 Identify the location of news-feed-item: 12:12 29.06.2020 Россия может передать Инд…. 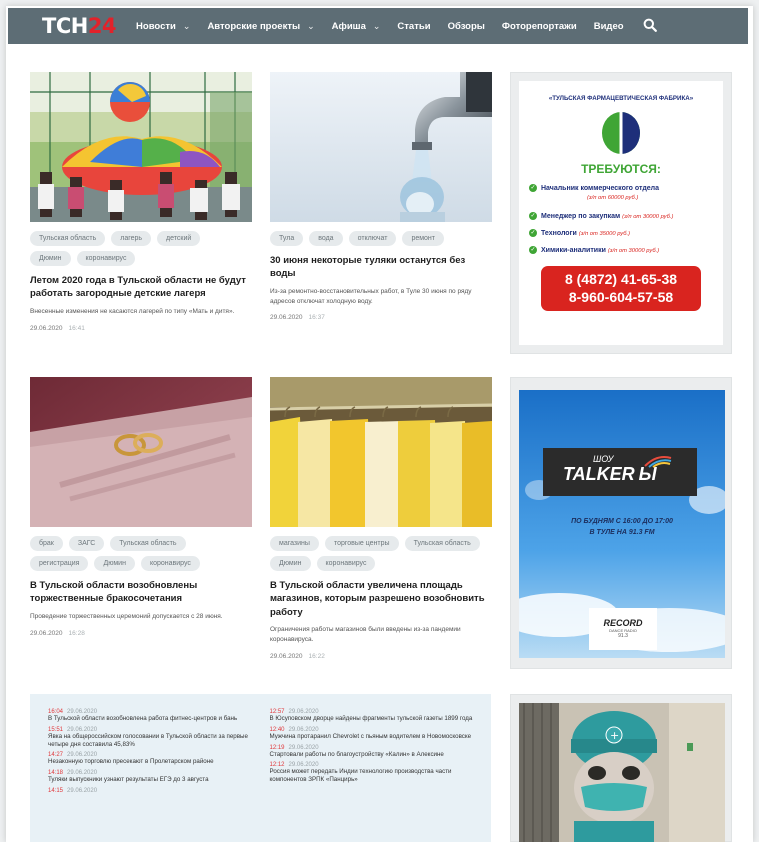
(379, 773).